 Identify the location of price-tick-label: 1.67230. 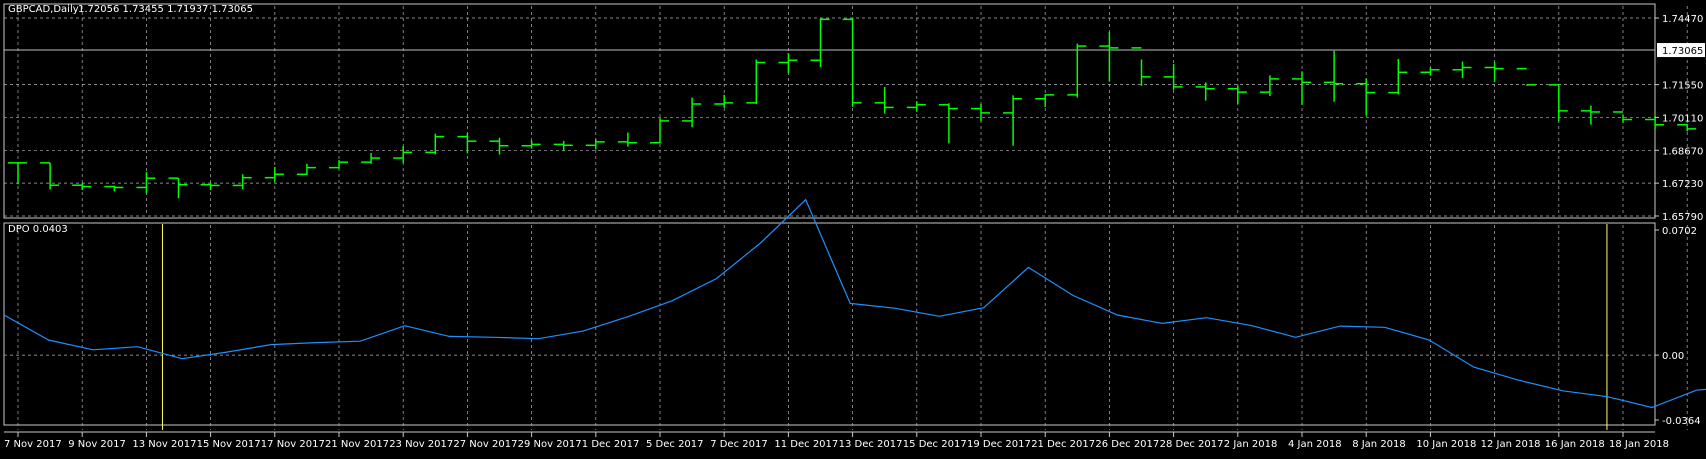
(1682, 184).